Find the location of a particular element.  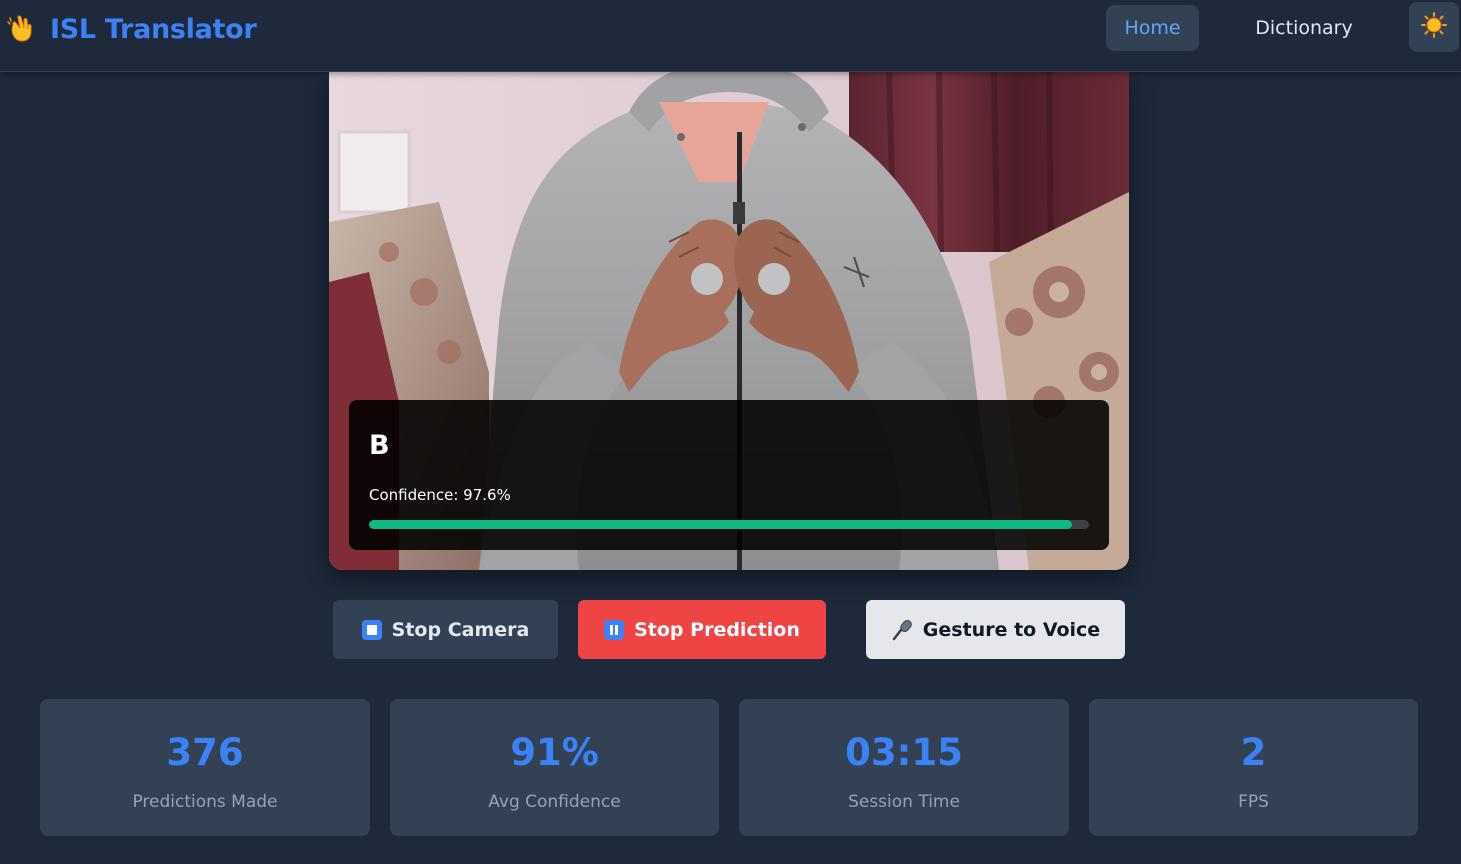

nav-dictionary-link: Dictionary is located at coordinates (1304, 28).